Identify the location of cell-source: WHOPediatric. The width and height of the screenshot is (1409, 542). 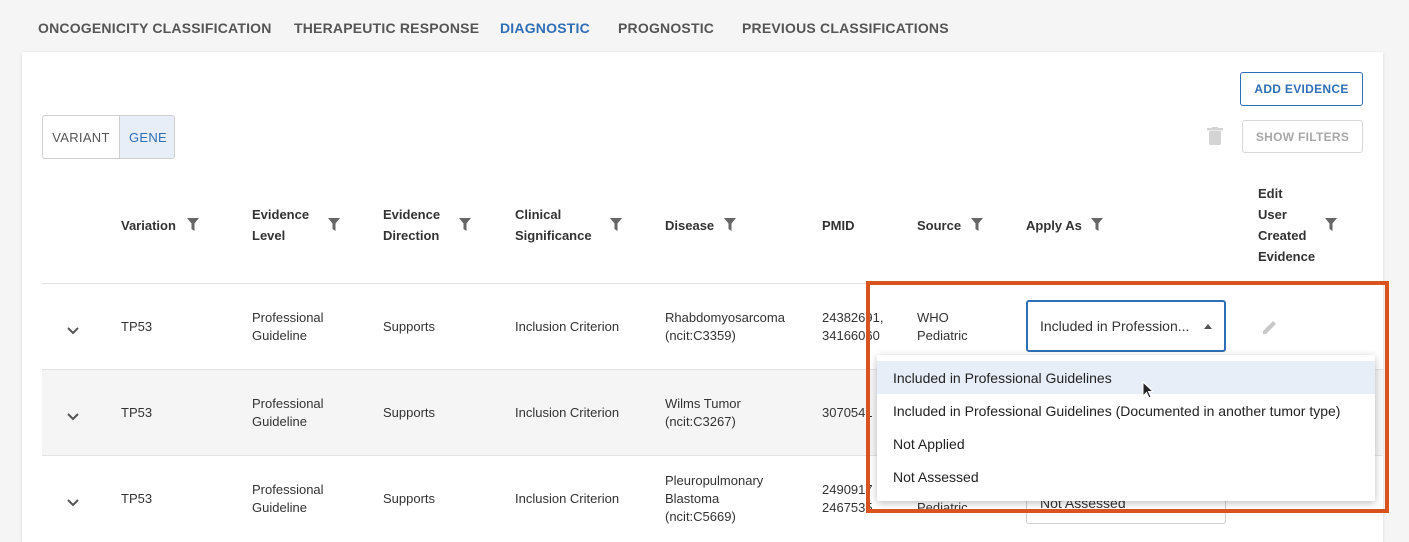
(942, 327).